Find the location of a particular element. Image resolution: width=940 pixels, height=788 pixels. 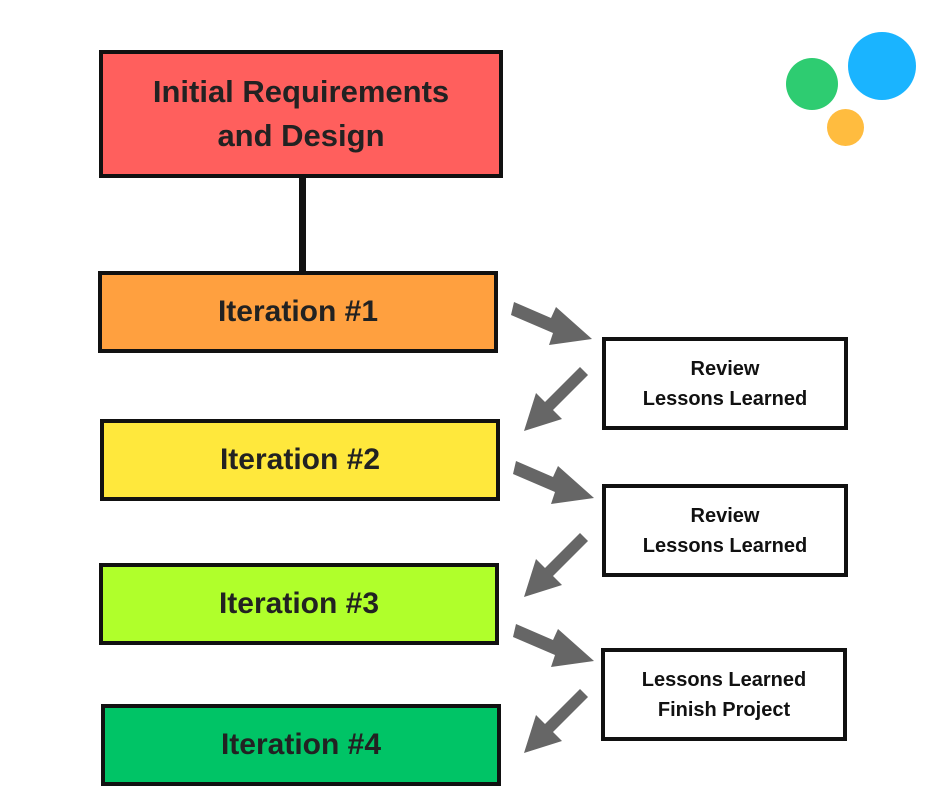

arrows-layer is located at coordinates (552, 527).